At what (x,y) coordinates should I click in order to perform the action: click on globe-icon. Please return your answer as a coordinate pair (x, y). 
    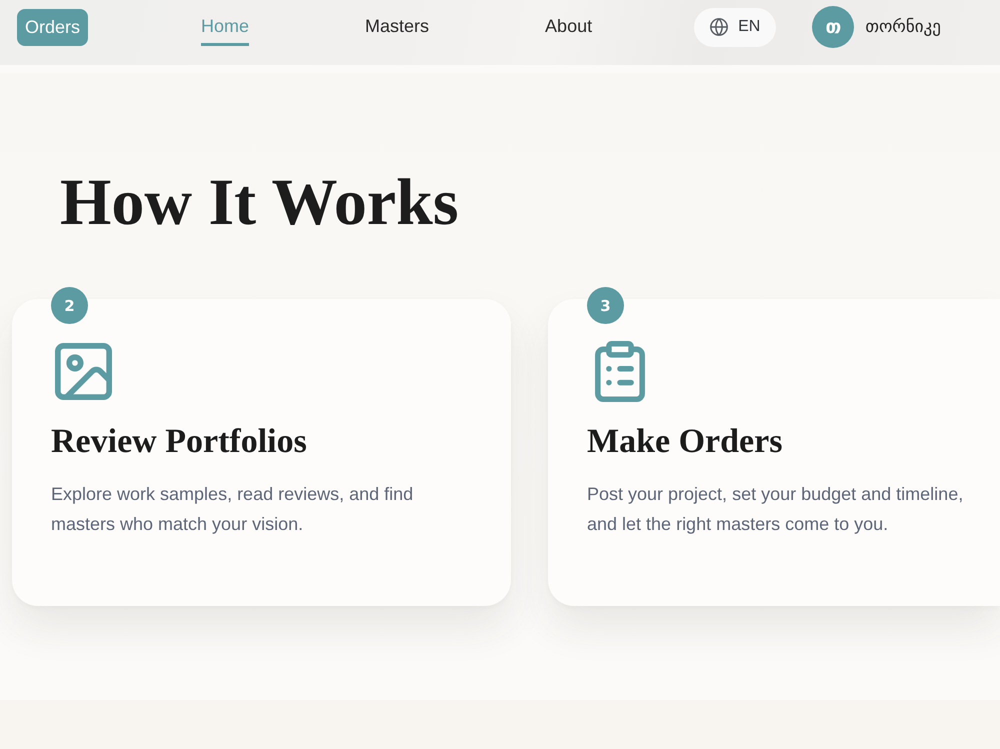
    Looking at the image, I should click on (719, 27).